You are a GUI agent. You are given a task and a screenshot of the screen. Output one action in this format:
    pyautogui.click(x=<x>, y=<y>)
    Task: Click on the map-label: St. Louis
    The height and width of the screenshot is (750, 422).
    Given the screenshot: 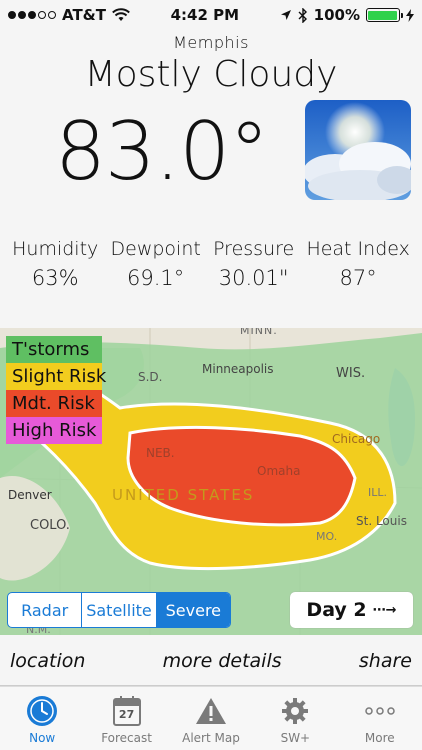 What is the action you would take?
    pyautogui.click(x=381, y=521)
    